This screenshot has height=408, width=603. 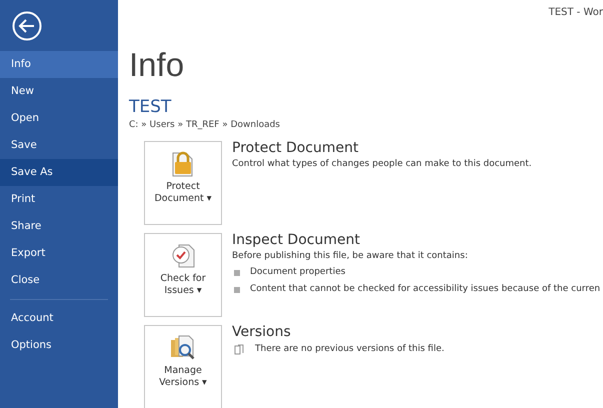 What do you see at coordinates (59, 318) in the screenshot?
I see `sidebar-item: Account` at bounding box center [59, 318].